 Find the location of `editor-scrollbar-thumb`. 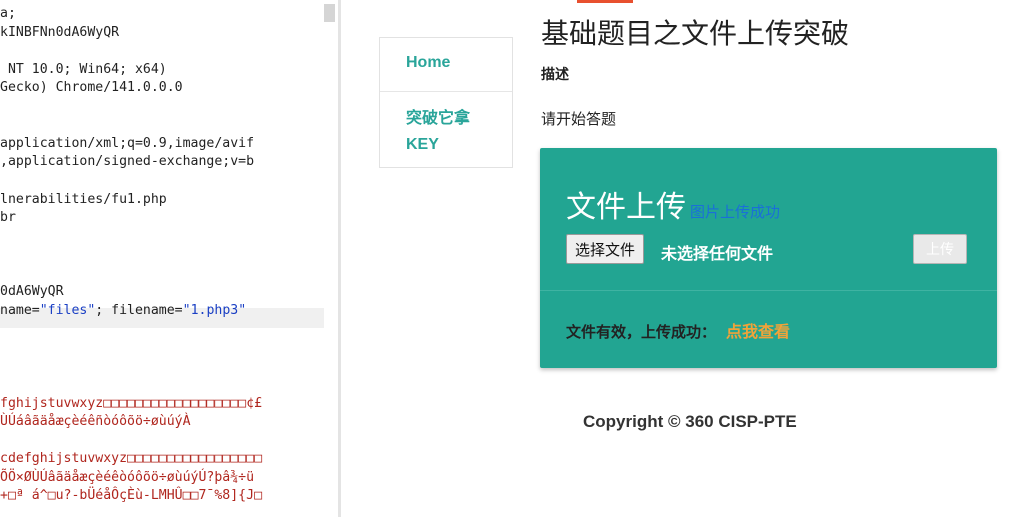

editor-scrollbar-thumb is located at coordinates (329, 13).